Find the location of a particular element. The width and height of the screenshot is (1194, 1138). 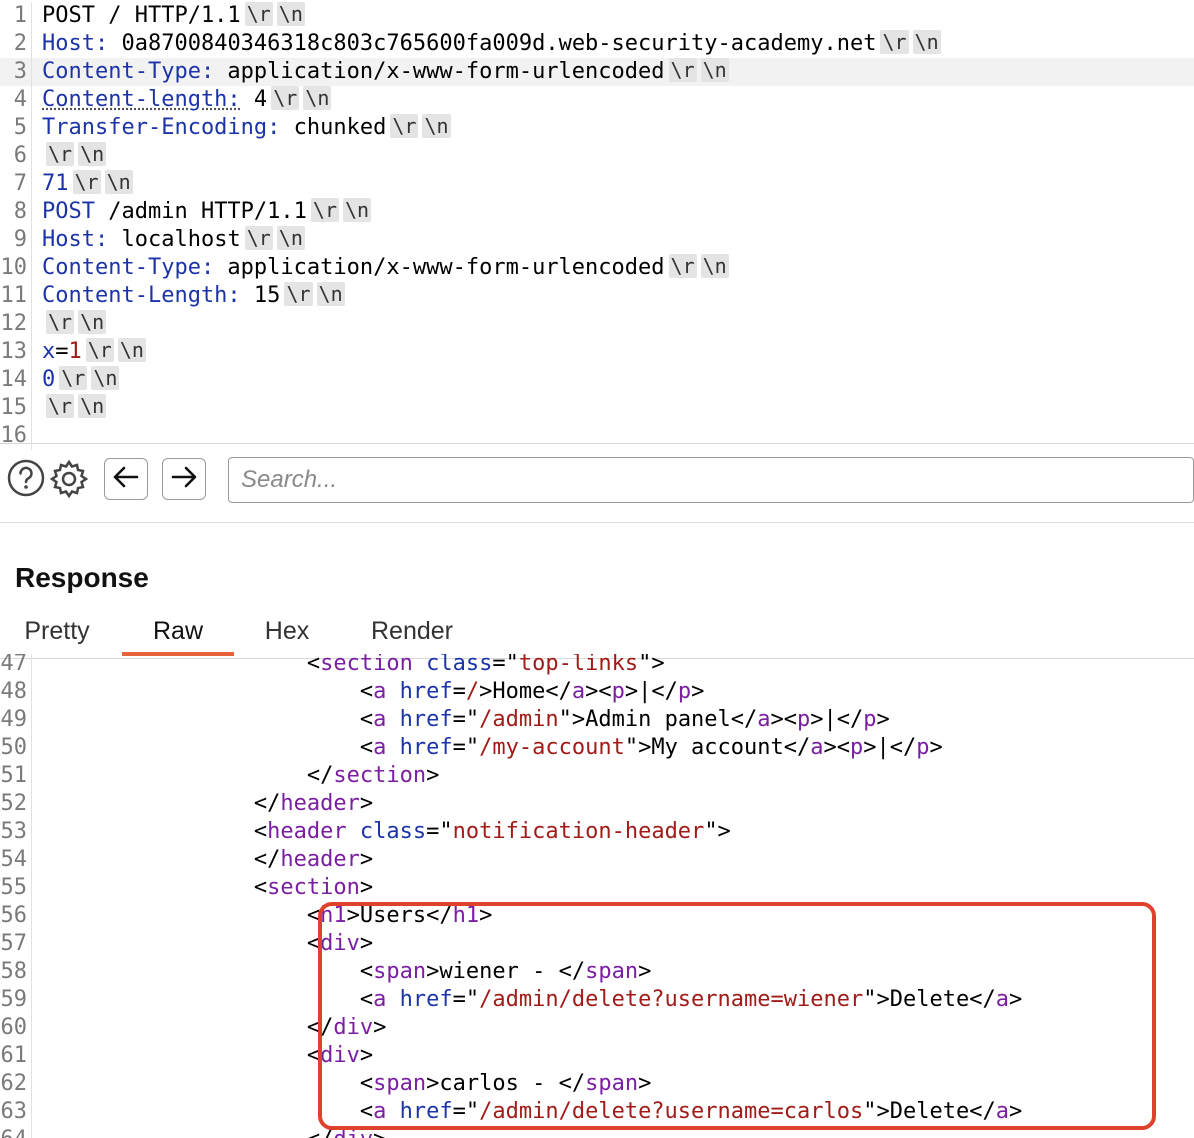

code-token: 1 is located at coordinates (75, 351).